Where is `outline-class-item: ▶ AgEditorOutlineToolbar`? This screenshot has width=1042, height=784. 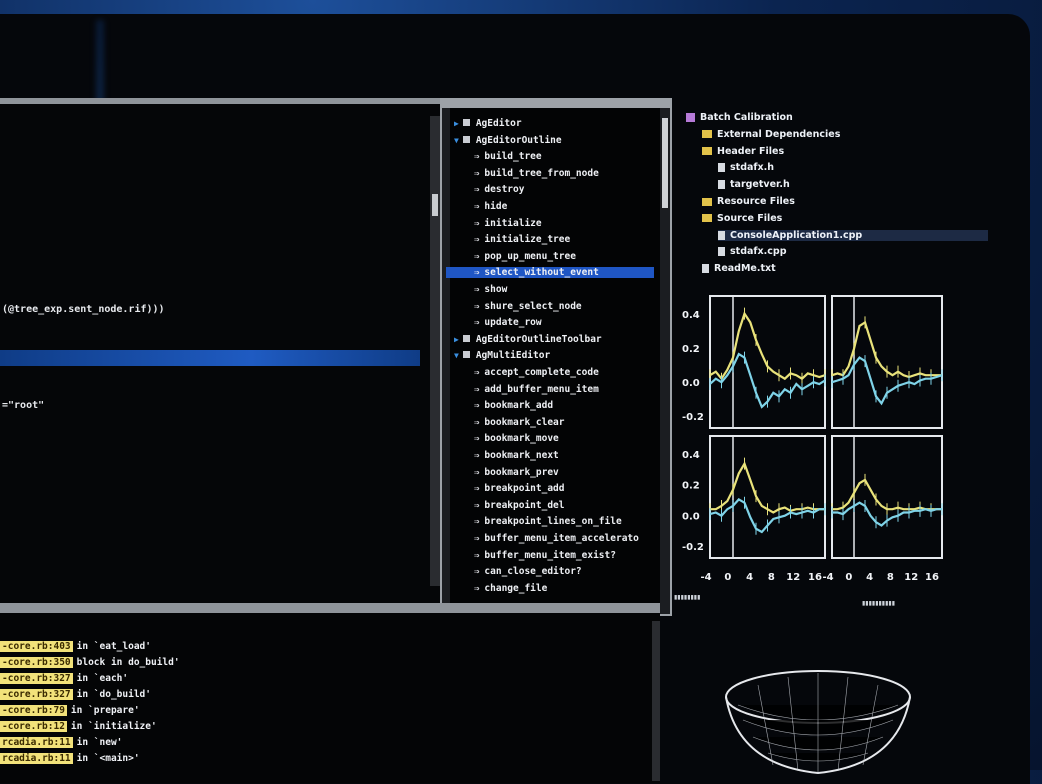
outline-class-item: ▶ AgEditorOutlineToolbar is located at coordinates (528, 339).